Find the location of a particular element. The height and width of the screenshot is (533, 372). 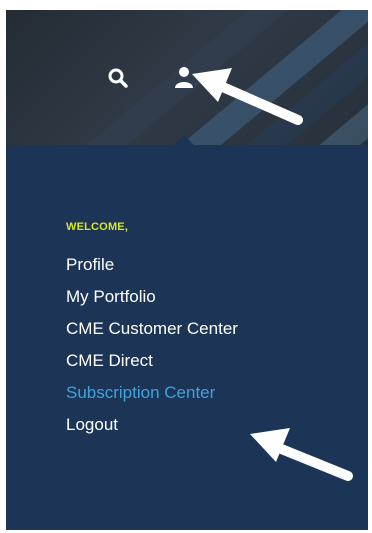

menu-item-subscription-center: Subscription Center is located at coordinates (152, 393).